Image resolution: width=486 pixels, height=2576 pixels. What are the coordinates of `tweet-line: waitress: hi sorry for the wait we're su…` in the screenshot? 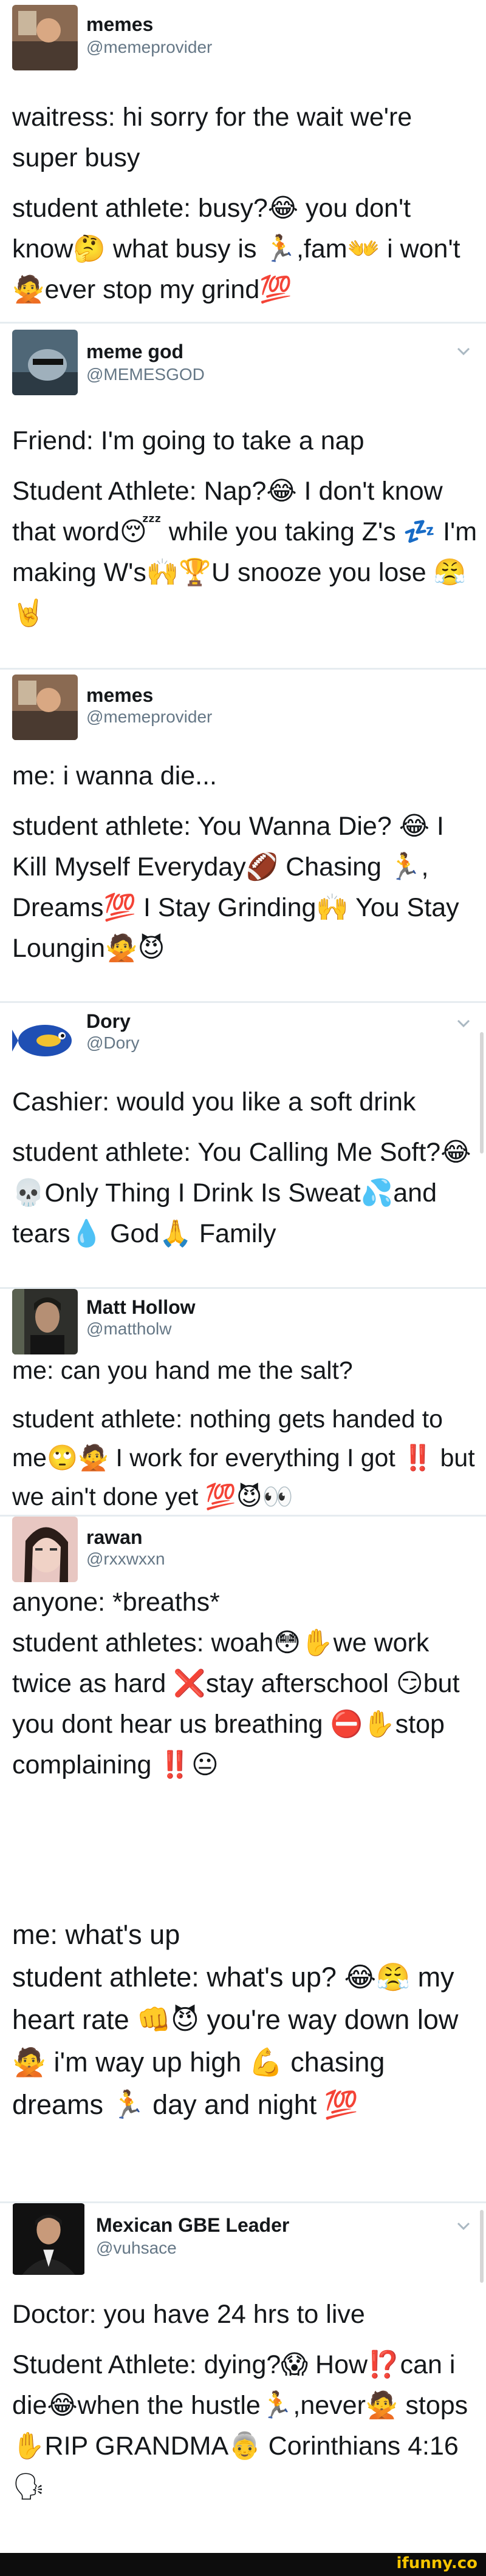 It's located at (212, 137).